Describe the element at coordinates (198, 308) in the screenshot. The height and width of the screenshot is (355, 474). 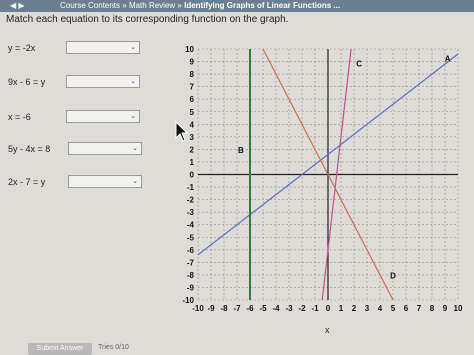
I see `x-tick-label: -10` at that location.